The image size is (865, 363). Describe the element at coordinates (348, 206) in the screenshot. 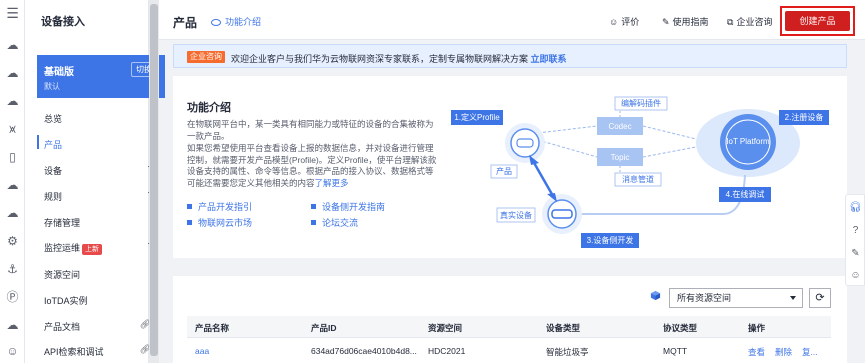

I see `quick-link-device-guide: 设备侧开发指南` at that location.